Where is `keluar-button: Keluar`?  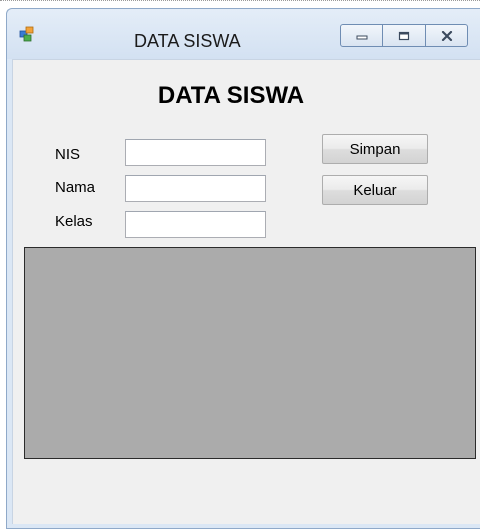
keluar-button: Keluar is located at coordinates (375, 190).